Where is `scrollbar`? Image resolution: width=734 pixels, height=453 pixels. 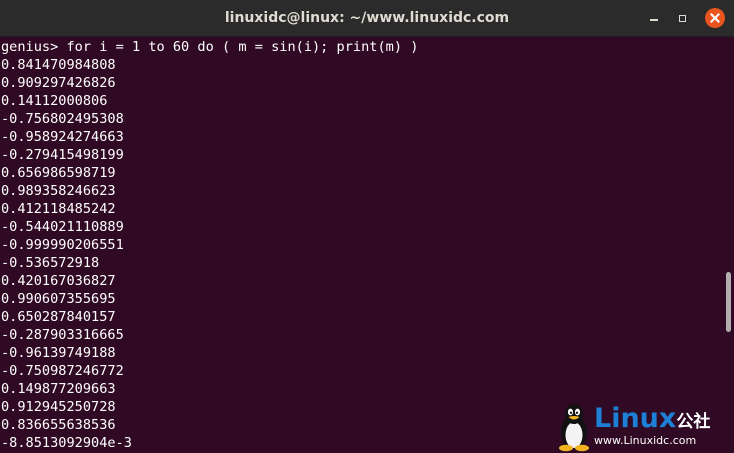 scrollbar is located at coordinates (729, 245).